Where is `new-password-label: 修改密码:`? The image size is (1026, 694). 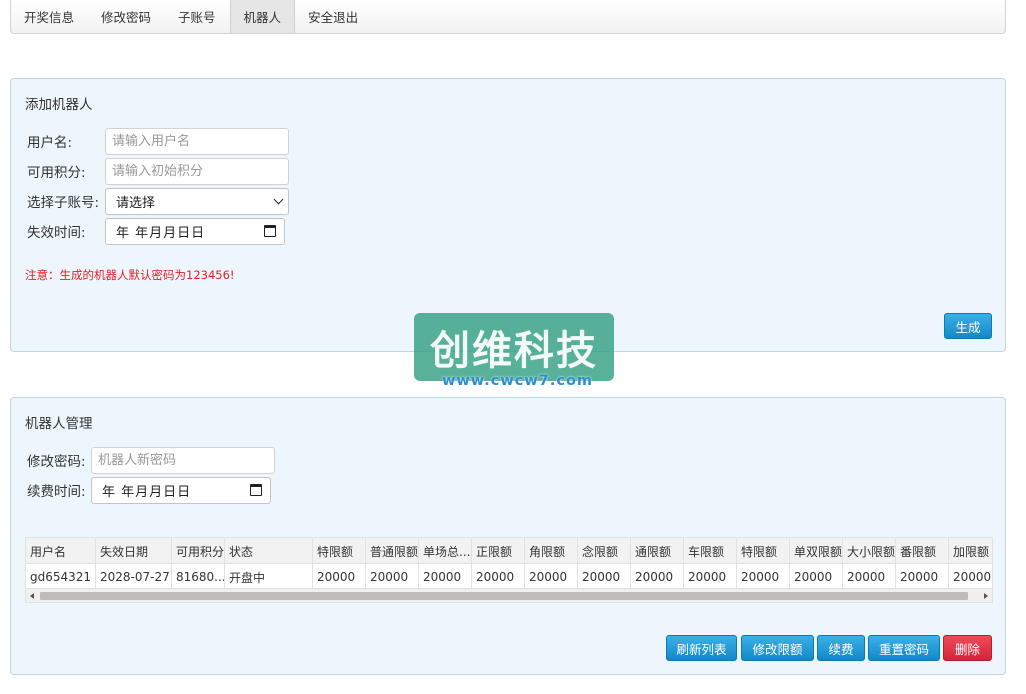
new-password-label: 修改密码: is located at coordinates (56, 462).